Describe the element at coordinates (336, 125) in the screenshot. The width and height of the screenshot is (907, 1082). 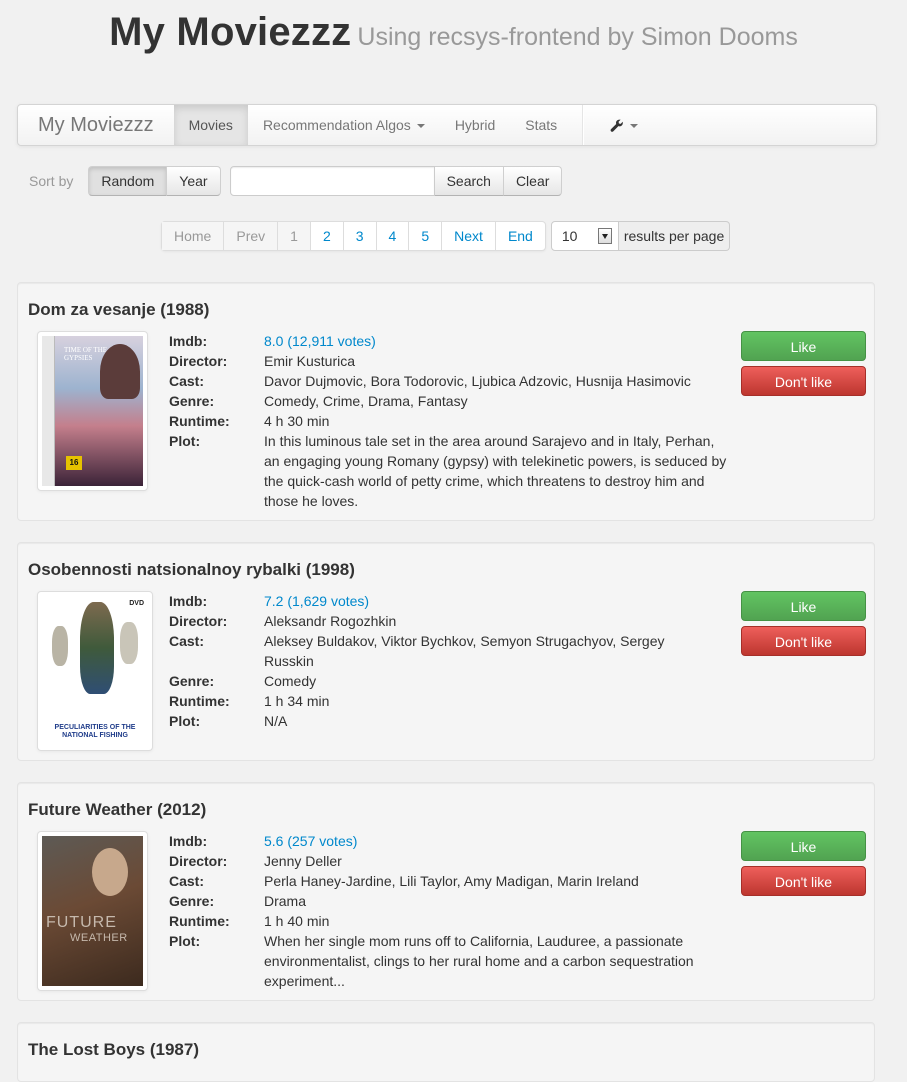
I see `nav-item-recommendation-algos-label: Recommendation Algos` at that location.